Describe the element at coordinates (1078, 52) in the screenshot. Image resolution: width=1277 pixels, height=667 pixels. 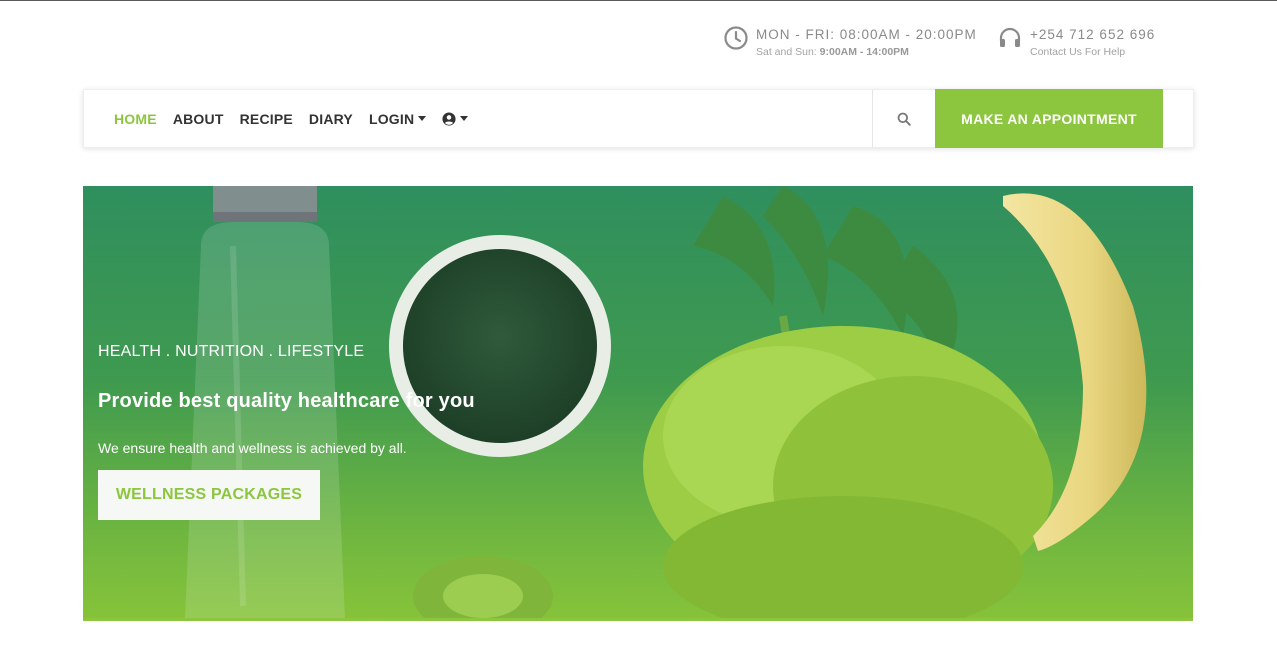
I see `phone-caption: Contact Us For Help` at that location.